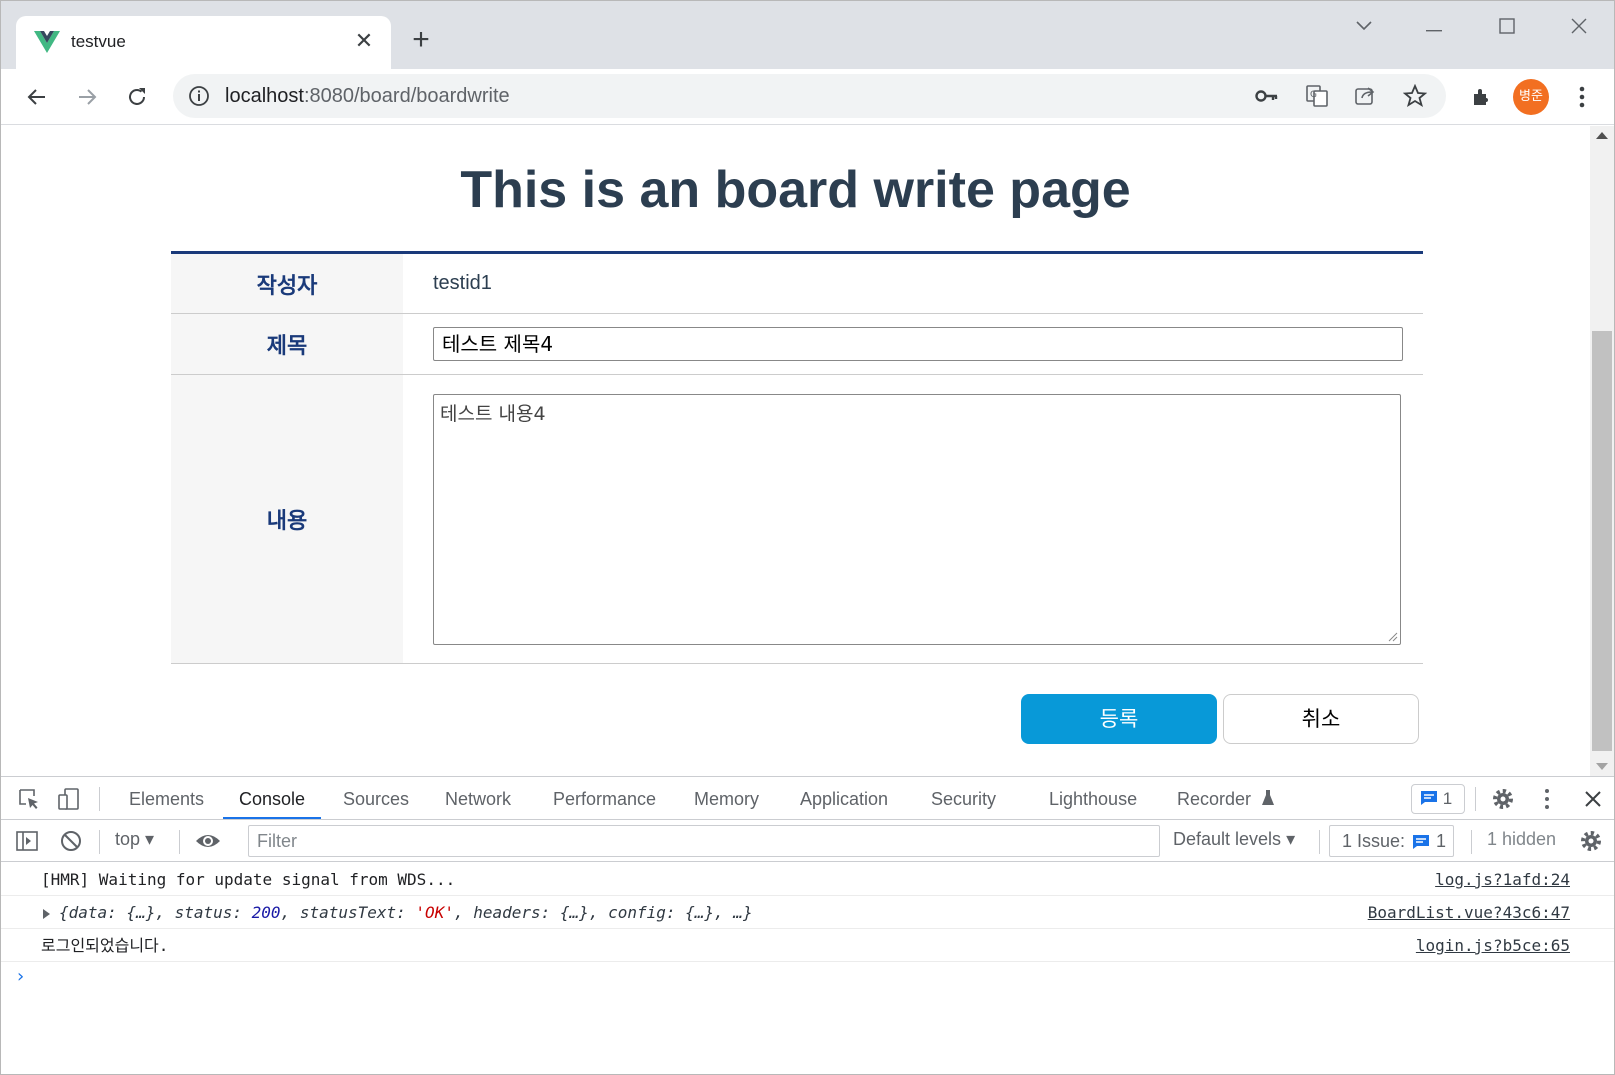  Describe the element at coordinates (1579, 26) in the screenshot. I see `close-window-icon` at that location.